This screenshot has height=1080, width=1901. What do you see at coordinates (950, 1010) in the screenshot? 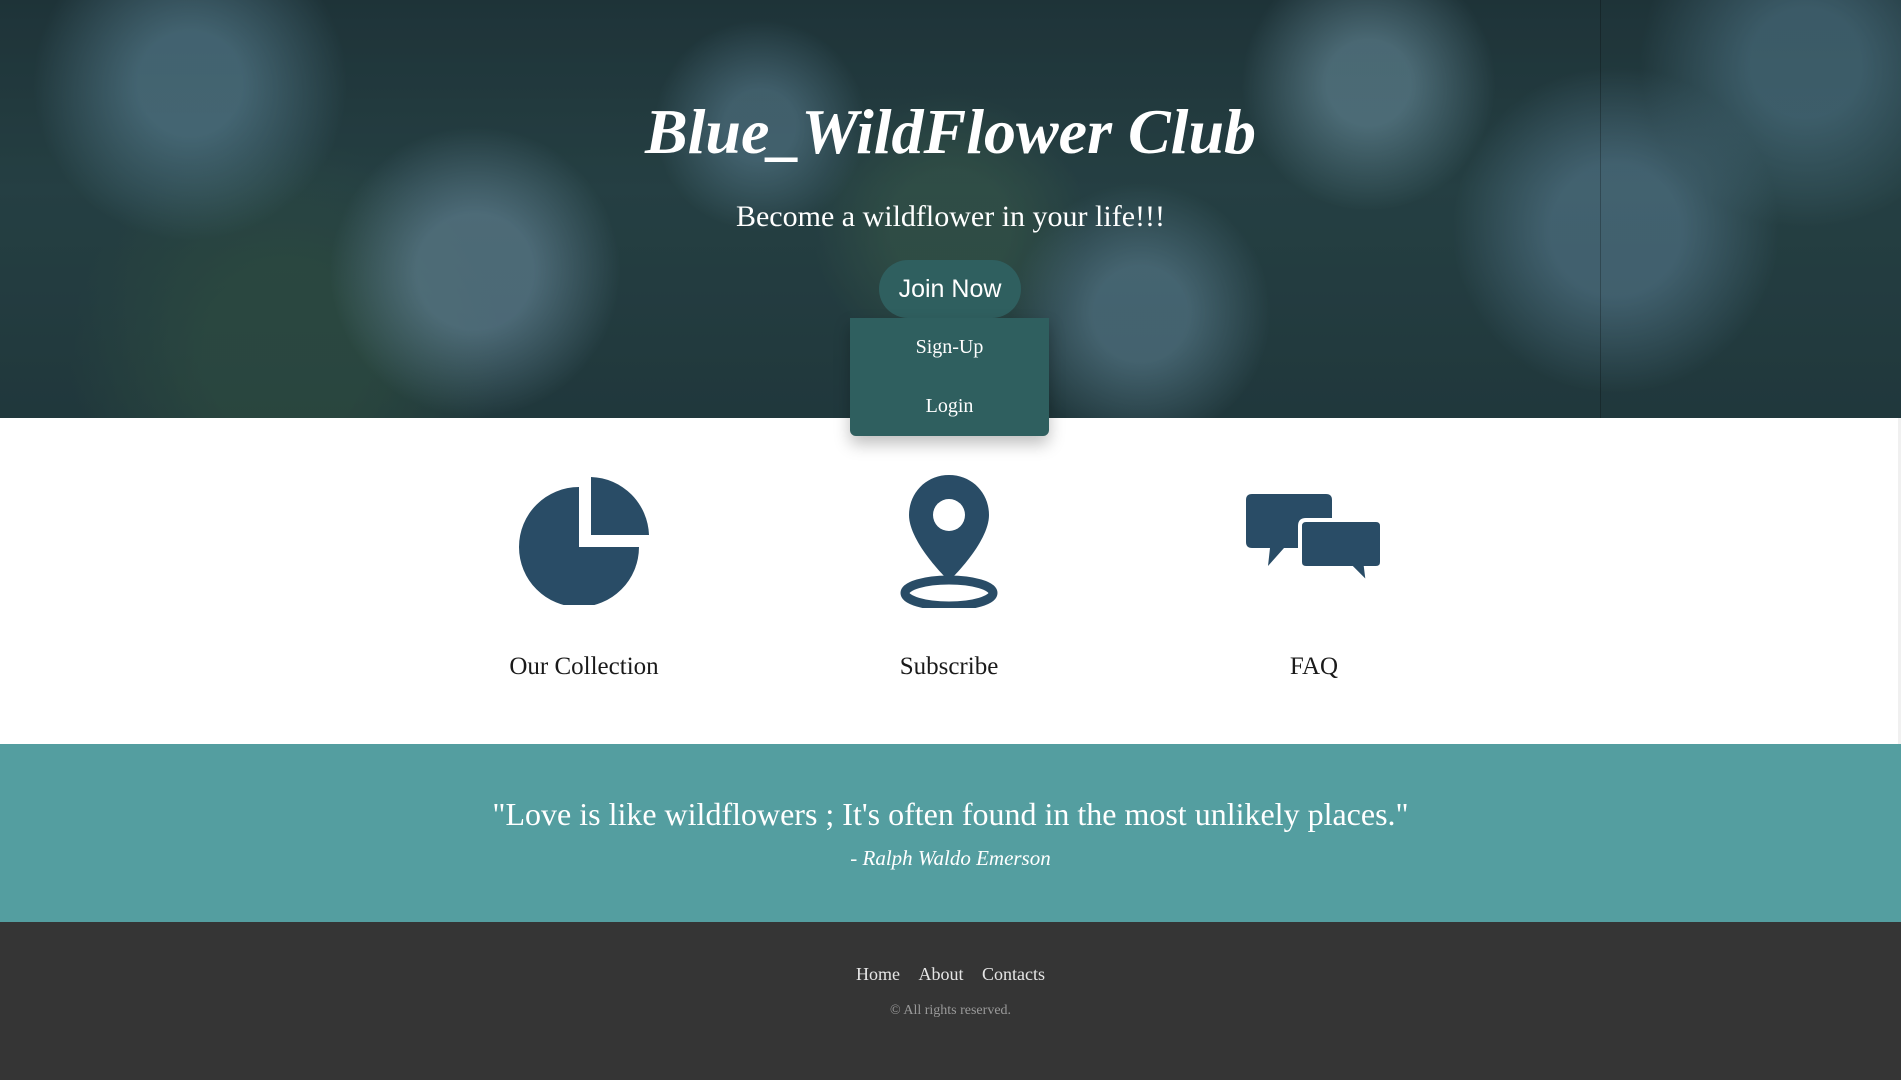
I see `copyright-text: © All rights reserved.` at bounding box center [950, 1010].